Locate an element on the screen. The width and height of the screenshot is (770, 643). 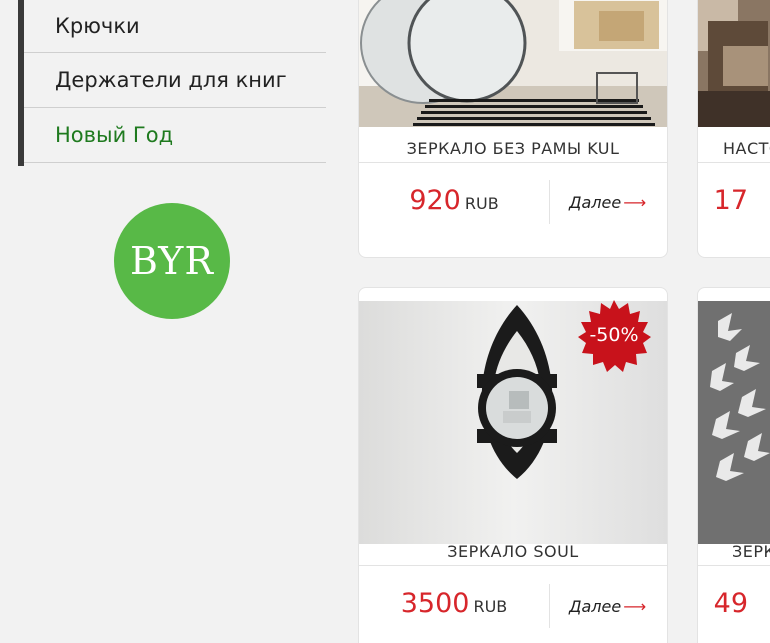
sidebar-item-hooks: Крючки is located at coordinates (175, 26).